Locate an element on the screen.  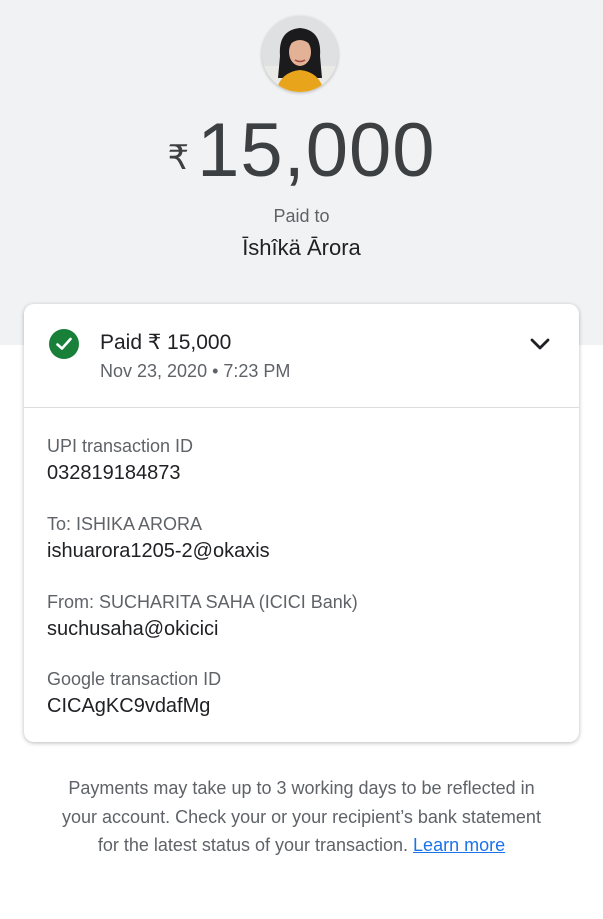
sender-upi-id: suchusaha@okicici is located at coordinates (133, 629).